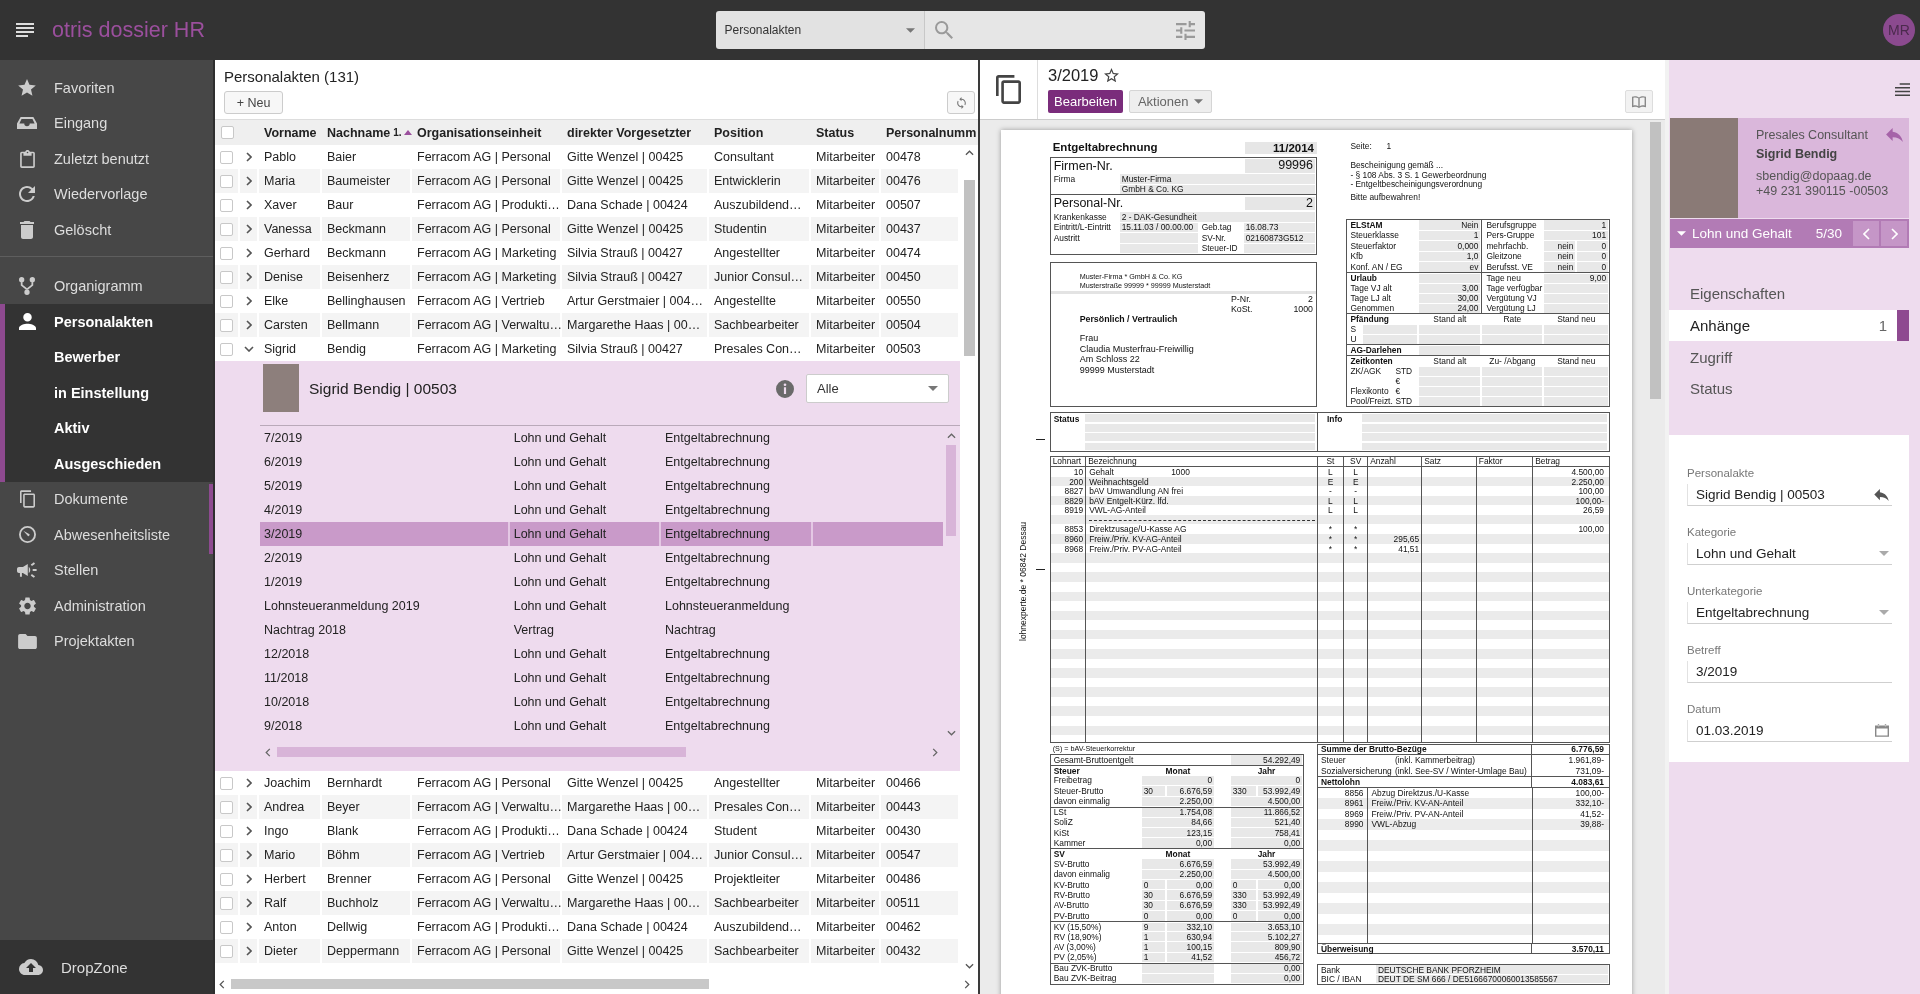  Describe the element at coordinates (601, 510) in the screenshot. I see `table-row: 4/2019 Lohn und Gehalt Entgeltabrechnung` at that location.